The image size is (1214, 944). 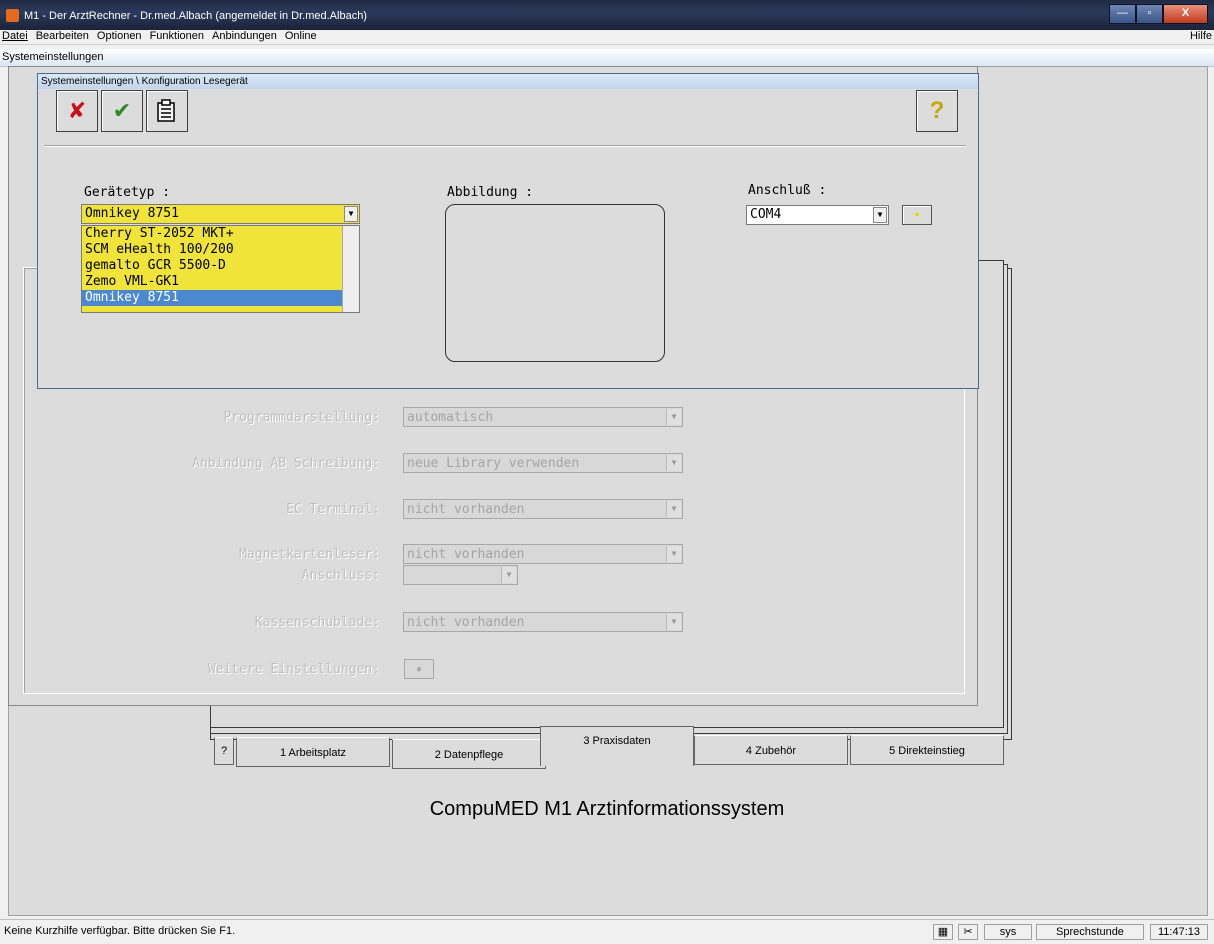 What do you see at coordinates (286, 463) in the screenshot?
I see `anbindung-label: Anbindung AB Schreibung:` at bounding box center [286, 463].